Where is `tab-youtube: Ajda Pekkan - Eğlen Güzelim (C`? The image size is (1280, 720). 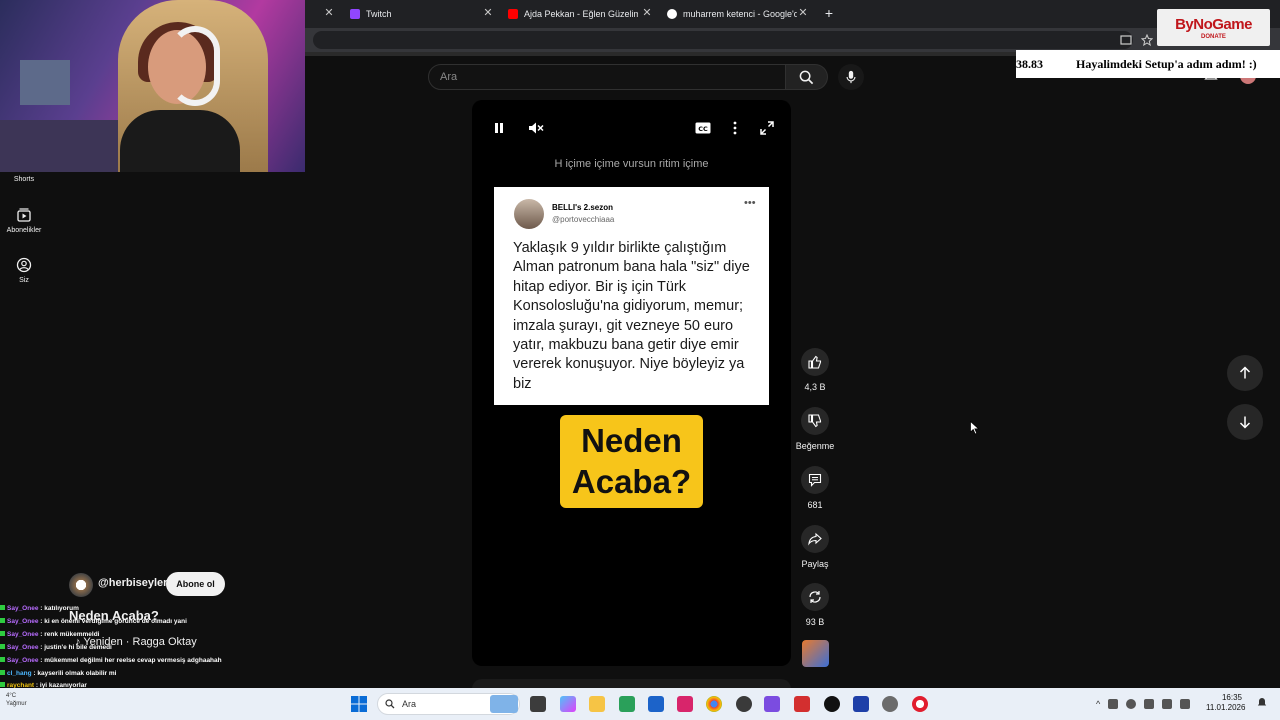
tab-youtube: Ajda Pekkan - Eğlen Güzelim (C is located at coordinates (573, 14).